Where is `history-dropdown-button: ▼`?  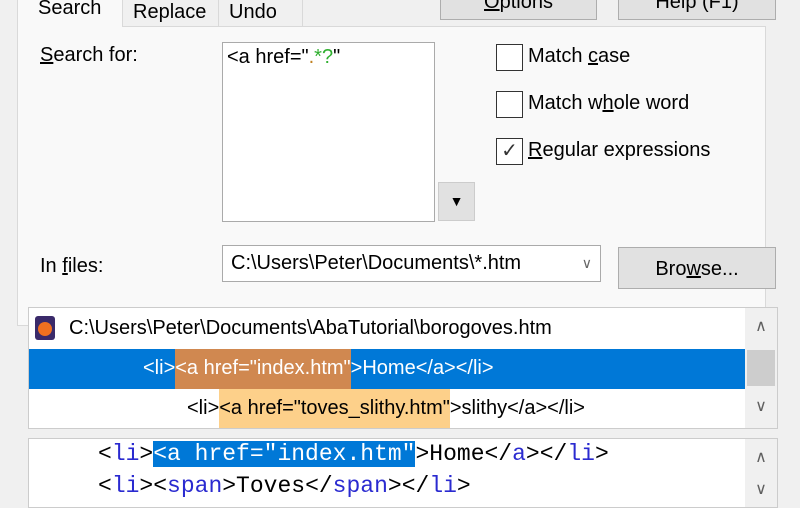
history-dropdown-button: ▼ is located at coordinates (456, 201).